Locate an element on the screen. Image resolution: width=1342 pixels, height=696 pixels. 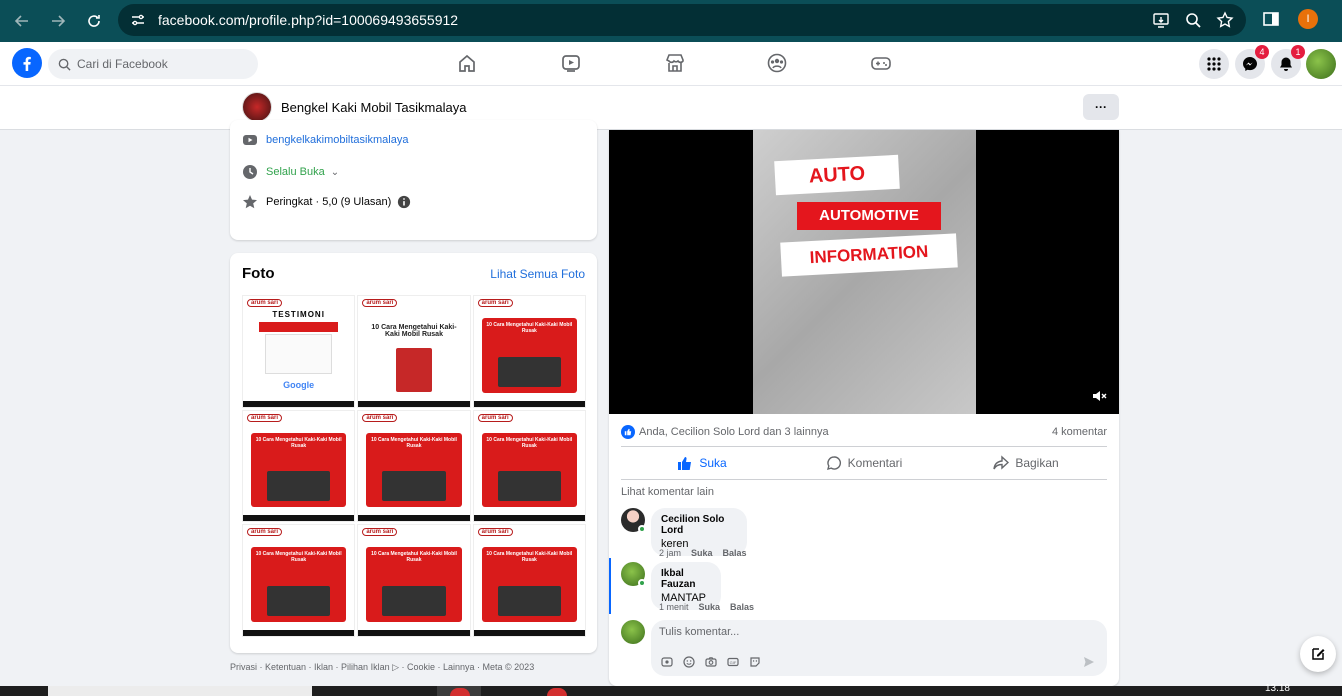
account-avatar is located at coordinates (1321, 64).